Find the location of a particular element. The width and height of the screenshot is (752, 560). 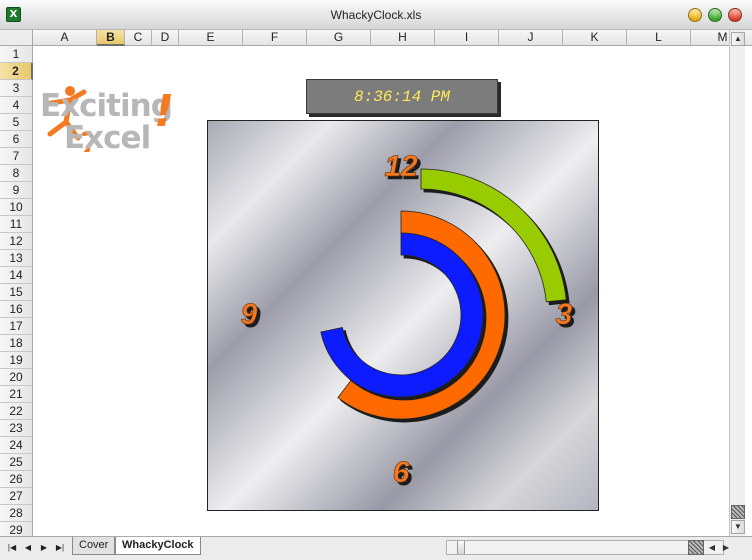

numeral-12: 12 is located at coordinates (401, 166).